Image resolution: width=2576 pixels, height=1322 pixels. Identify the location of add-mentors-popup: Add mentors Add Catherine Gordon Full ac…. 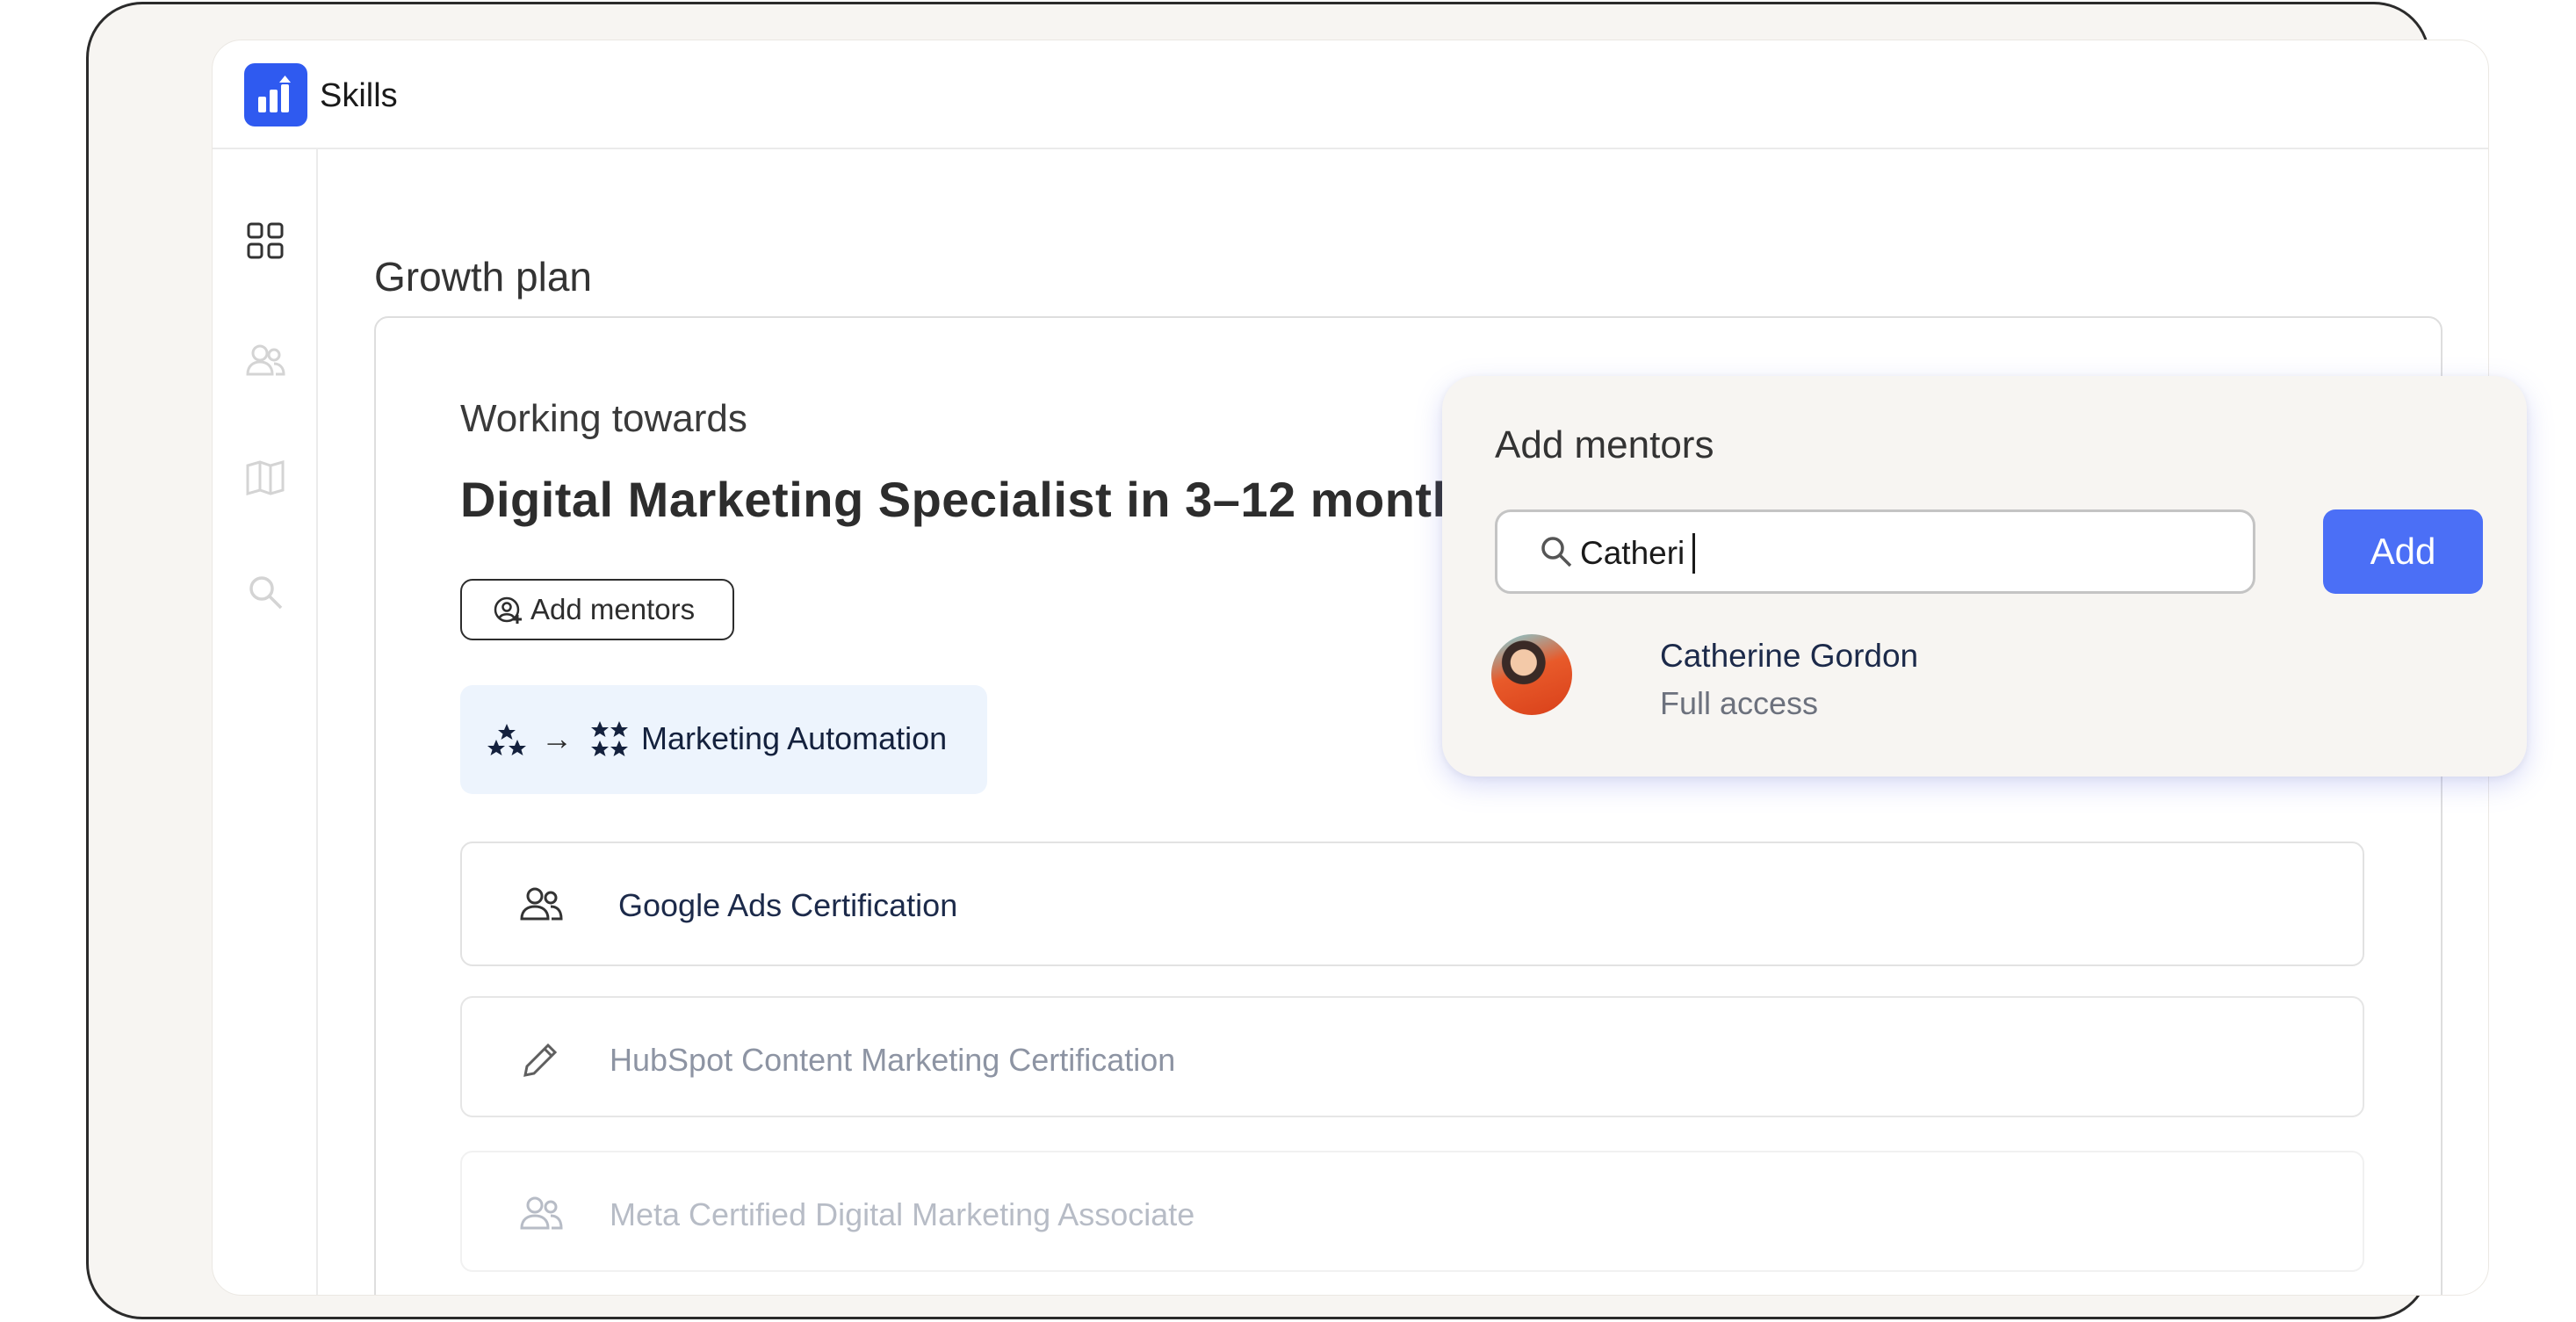
(1984, 577).